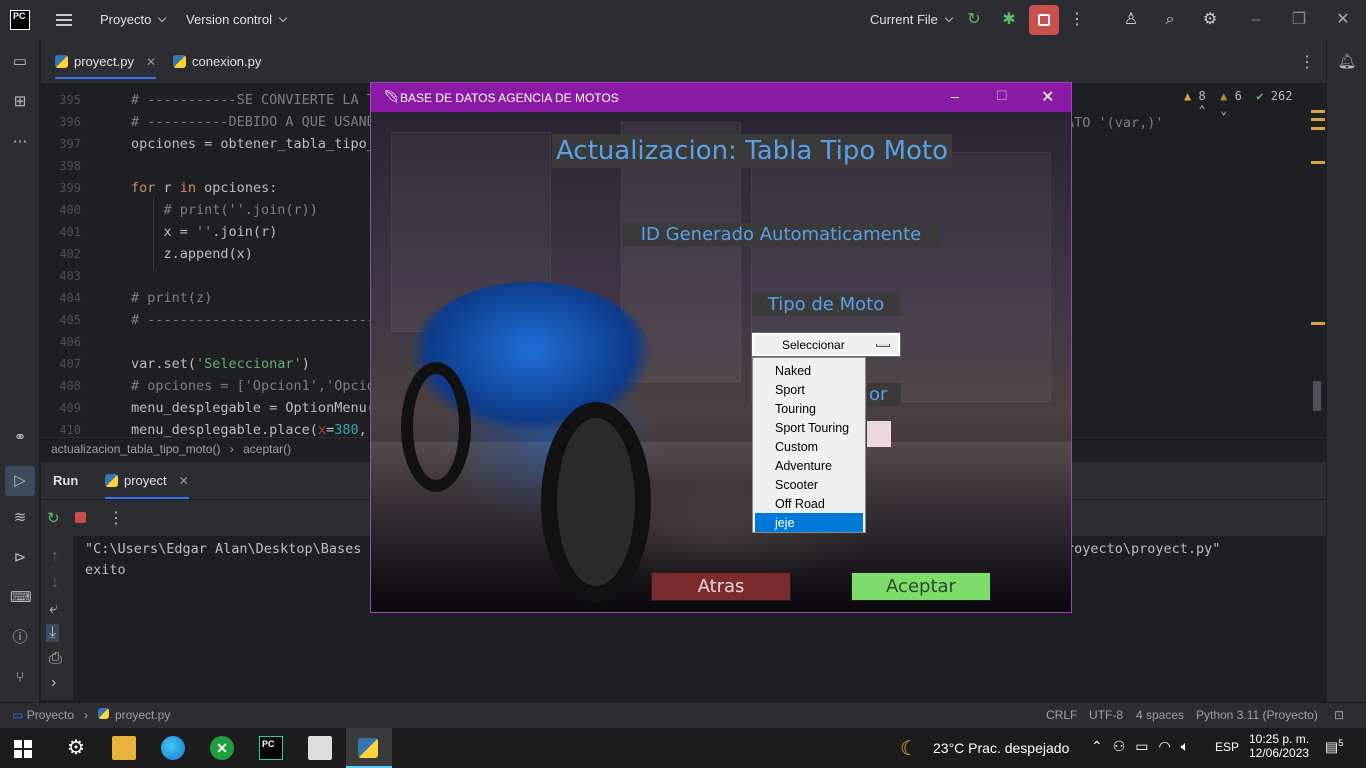  Describe the element at coordinates (809, 484) in the screenshot. I see `option-item: Scooter` at that location.